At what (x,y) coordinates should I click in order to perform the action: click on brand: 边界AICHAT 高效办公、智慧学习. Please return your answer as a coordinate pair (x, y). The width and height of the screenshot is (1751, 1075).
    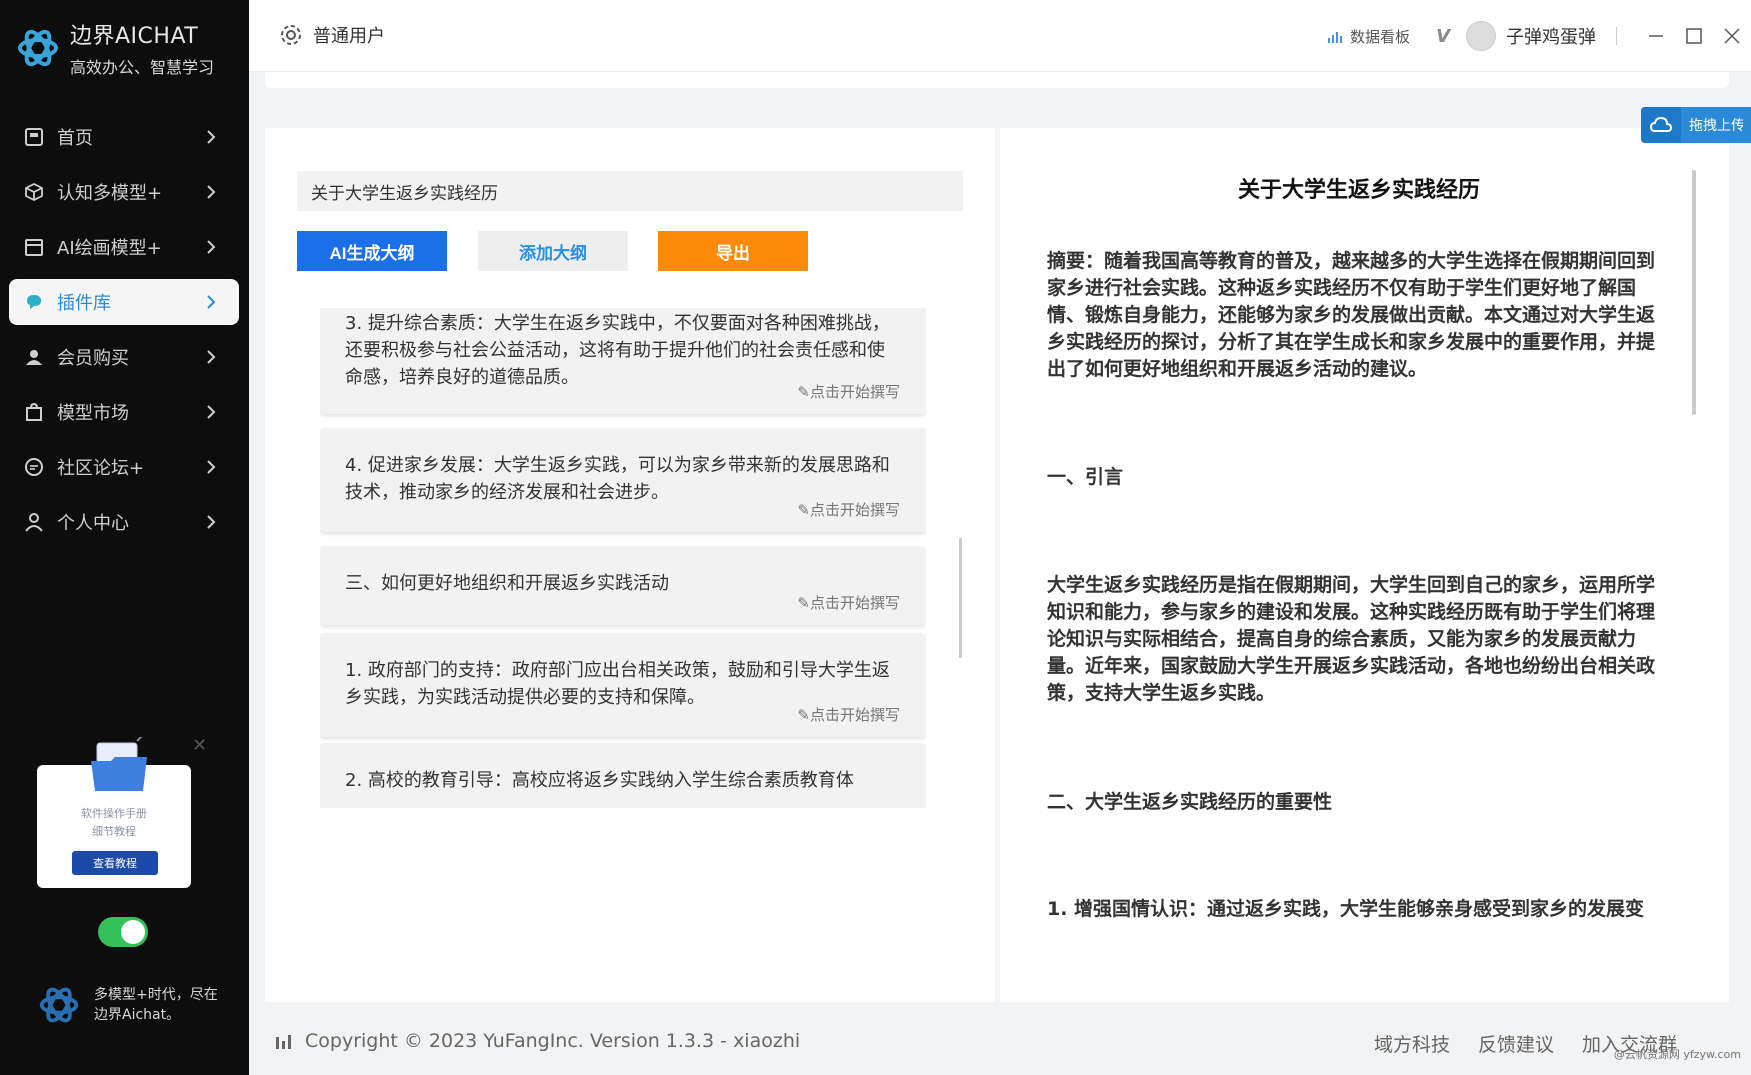
    Looking at the image, I should click on (114, 48).